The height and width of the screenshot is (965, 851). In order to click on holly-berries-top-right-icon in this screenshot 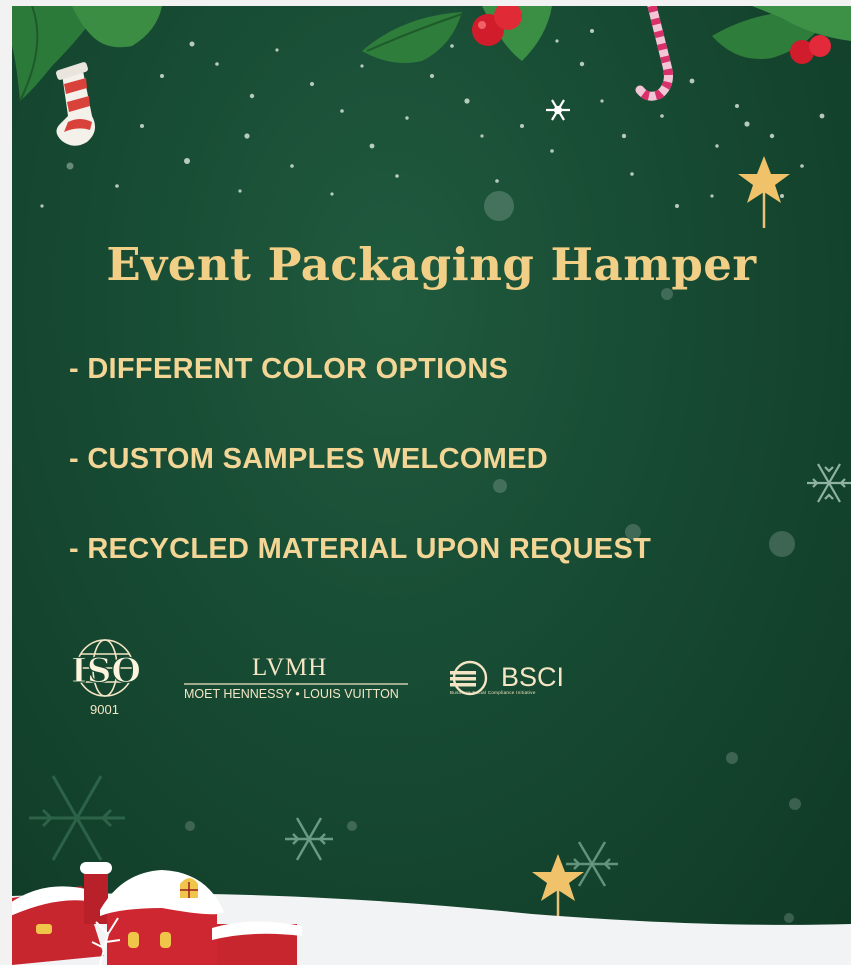, I will do `click(781, 35)`.